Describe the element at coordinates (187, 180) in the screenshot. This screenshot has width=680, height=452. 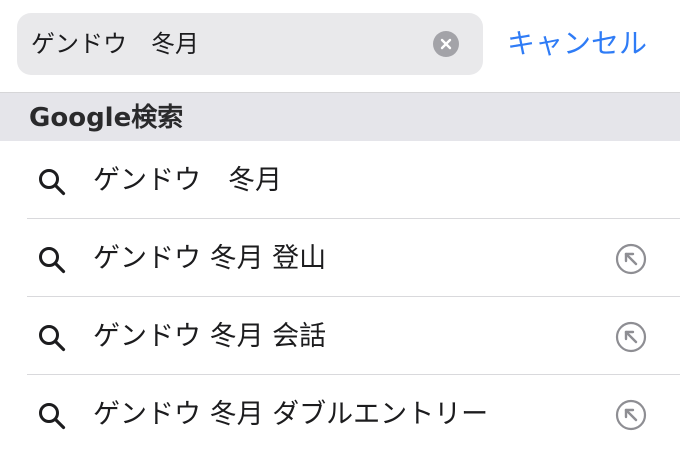
I see `suggestion-text: ゲンドウ 冬月` at that location.